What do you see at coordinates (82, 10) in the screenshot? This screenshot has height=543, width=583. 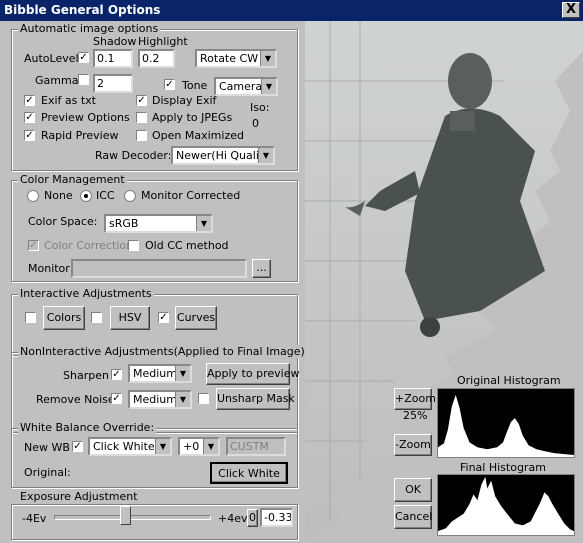 I see `window-title: Bibble General Options` at bounding box center [82, 10].